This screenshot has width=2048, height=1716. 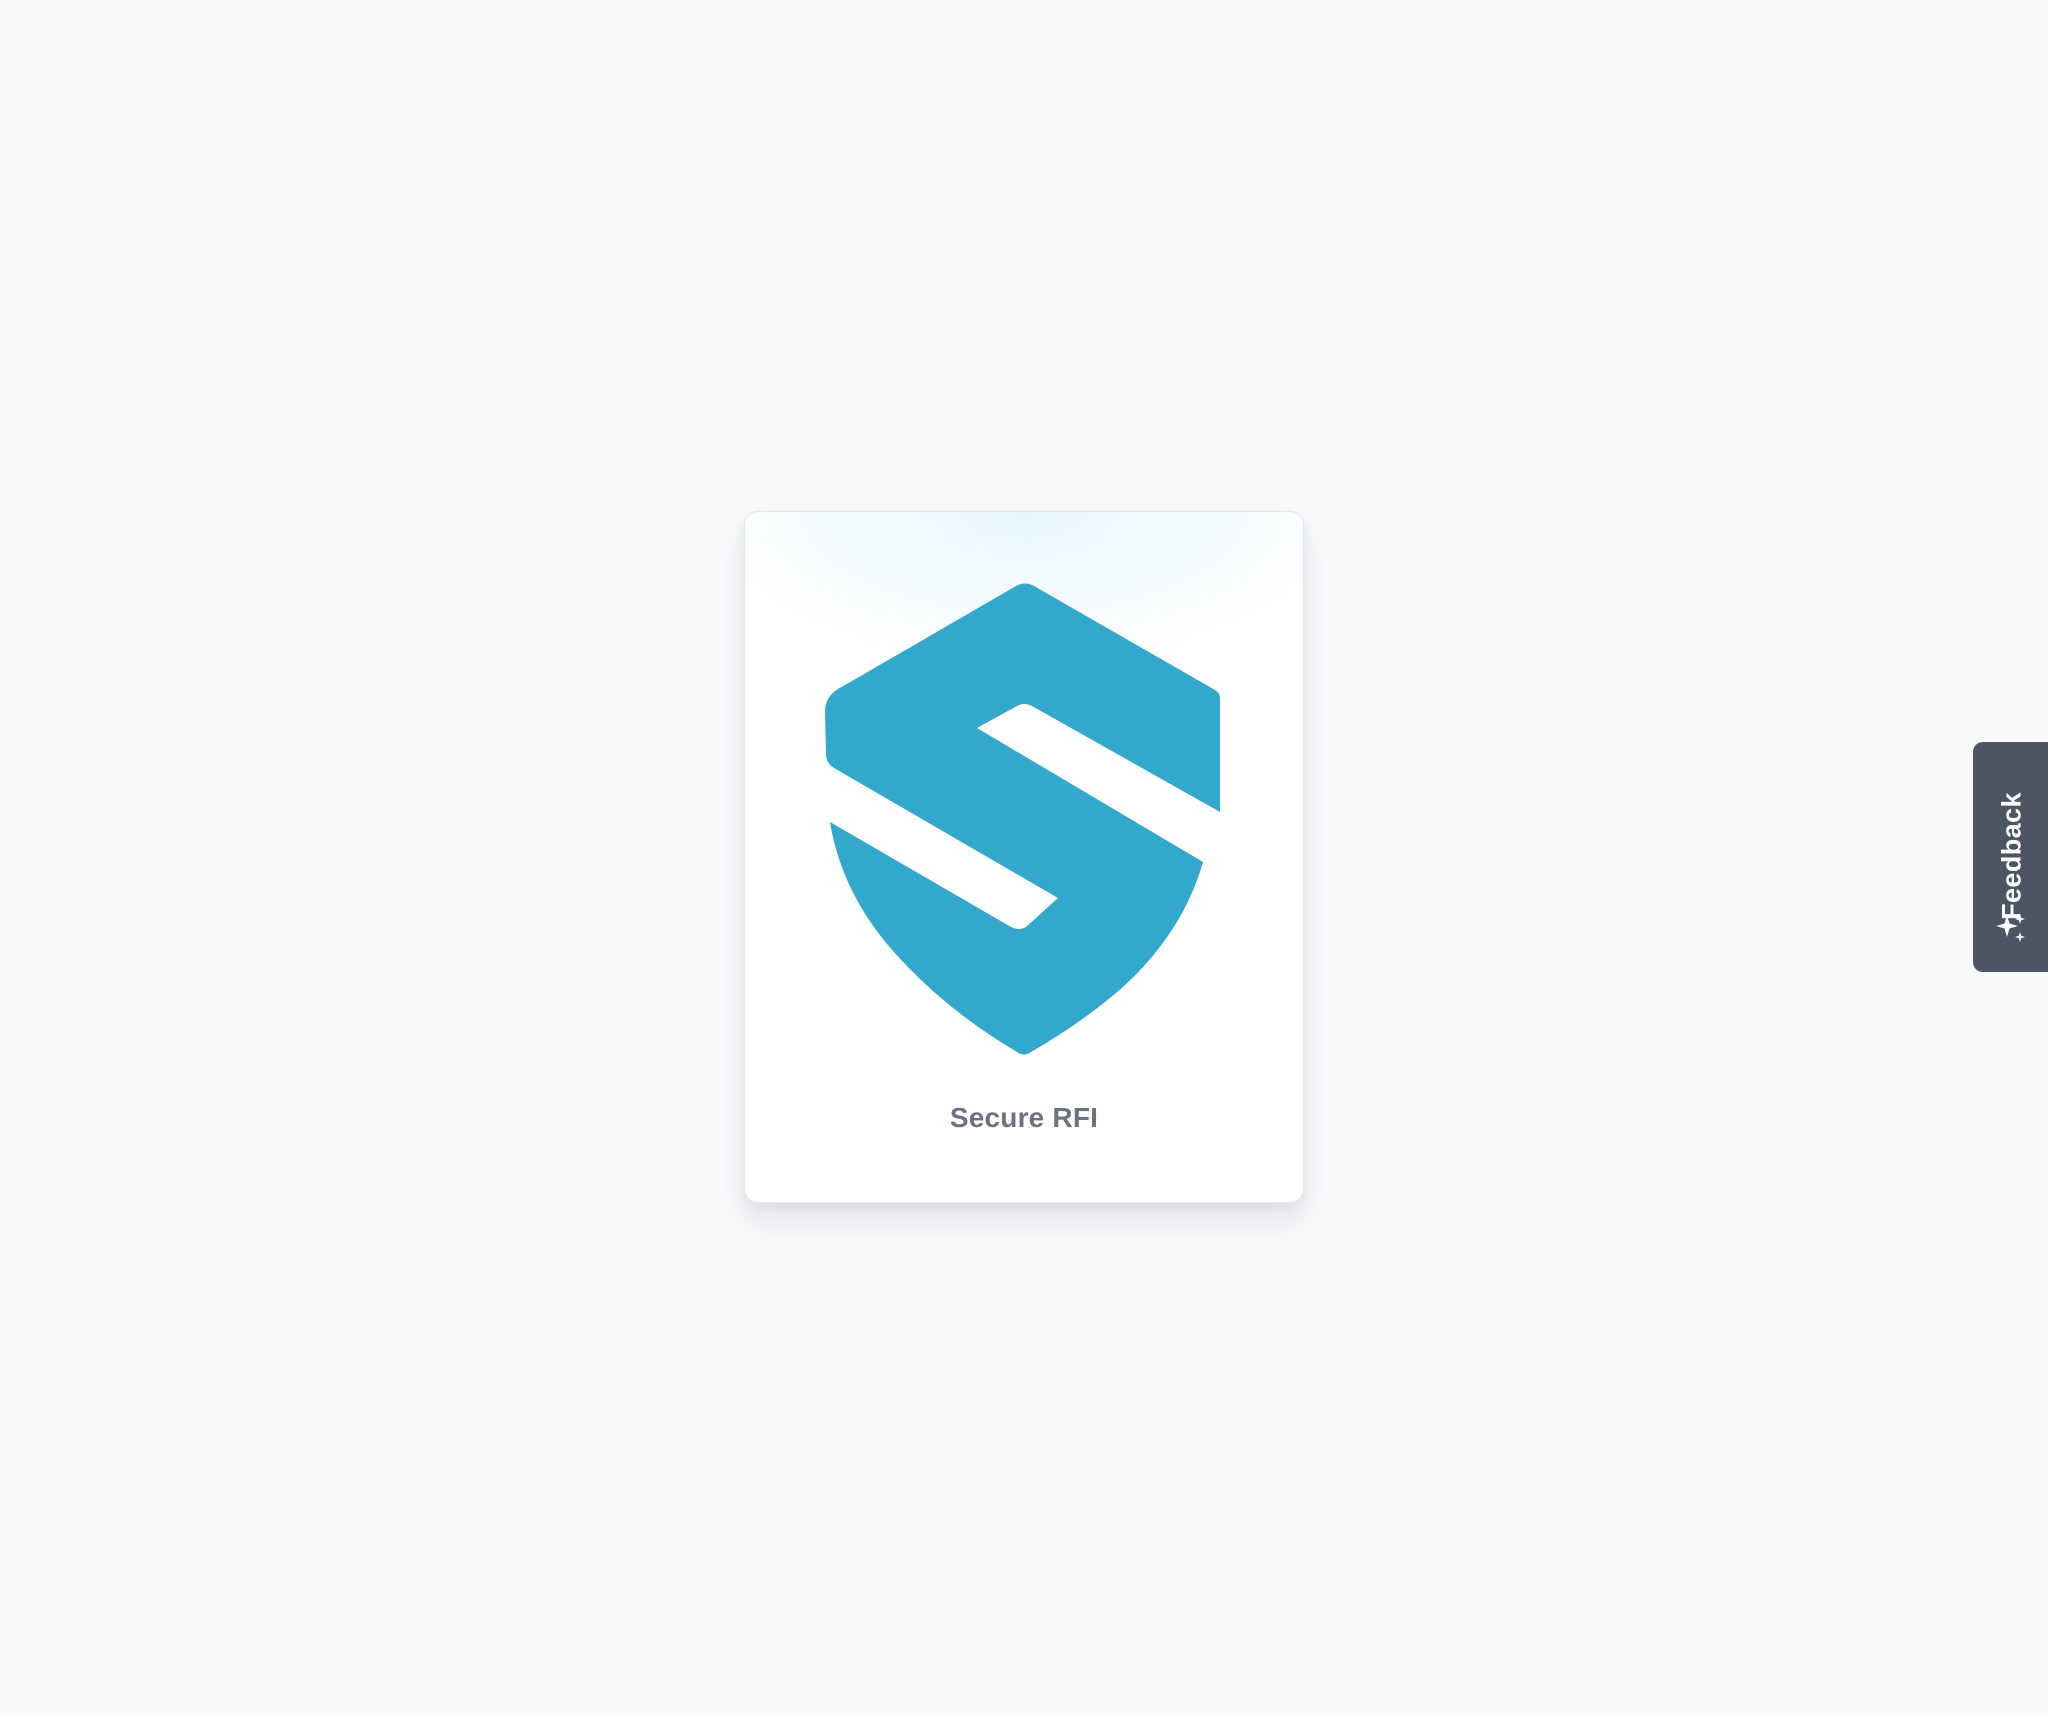 What do you see at coordinates (1022, 819) in the screenshot?
I see `shield-s-logo-icon` at bounding box center [1022, 819].